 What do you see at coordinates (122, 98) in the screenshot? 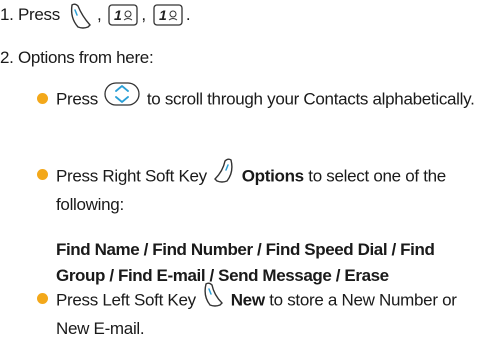
I see `navigation-up-down-key-icon` at bounding box center [122, 98].